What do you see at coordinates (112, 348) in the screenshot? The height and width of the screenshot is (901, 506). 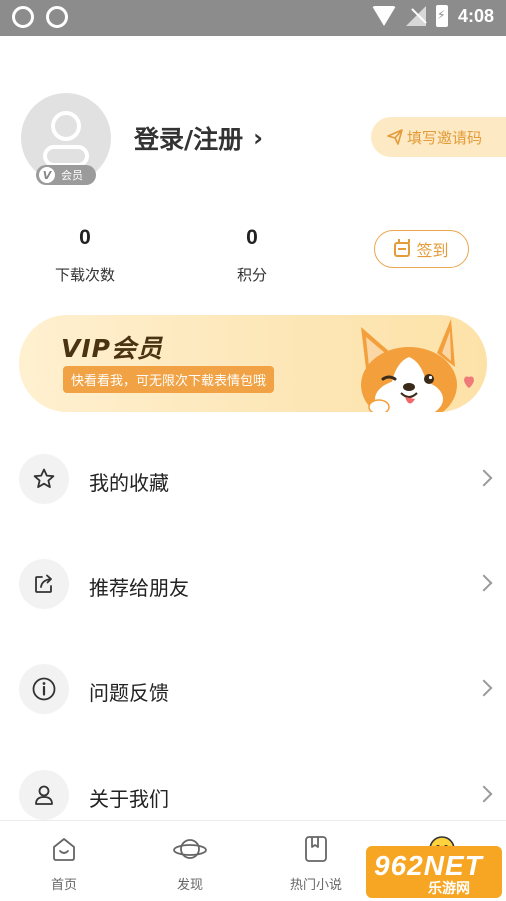 I see `vip-banner-title: VIP会员` at bounding box center [112, 348].